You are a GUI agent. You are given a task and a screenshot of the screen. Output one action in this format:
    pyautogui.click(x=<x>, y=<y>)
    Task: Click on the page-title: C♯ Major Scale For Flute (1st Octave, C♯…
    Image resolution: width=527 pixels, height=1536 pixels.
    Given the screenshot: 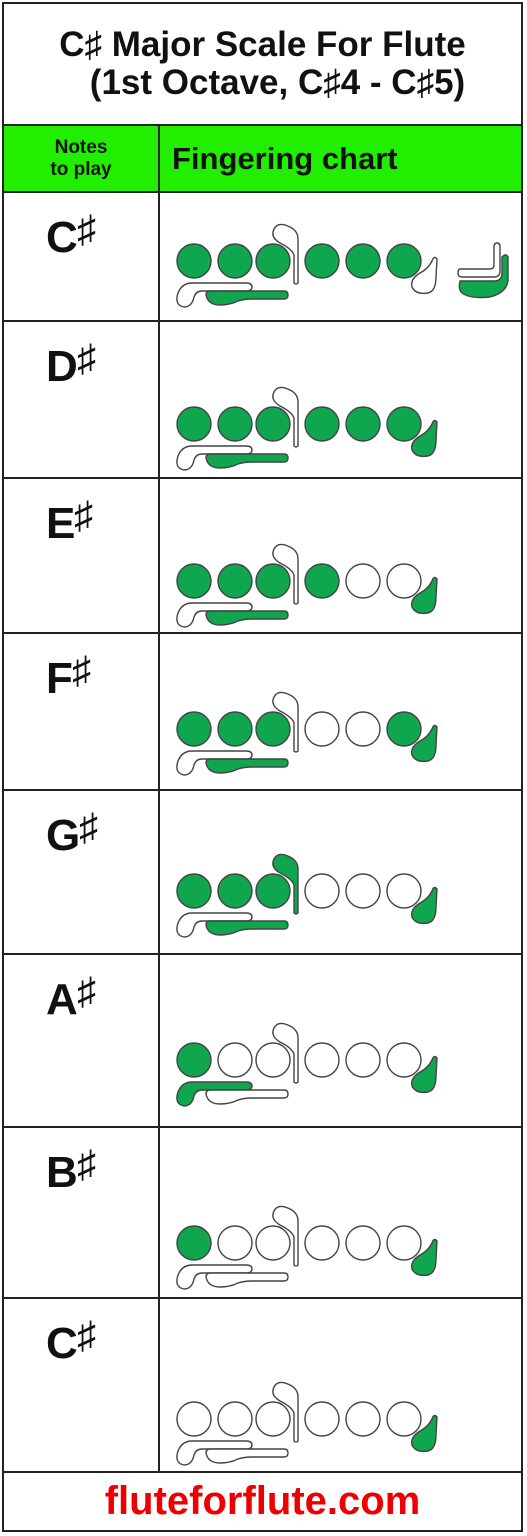 What is the action you would take?
    pyautogui.click(x=262, y=64)
    